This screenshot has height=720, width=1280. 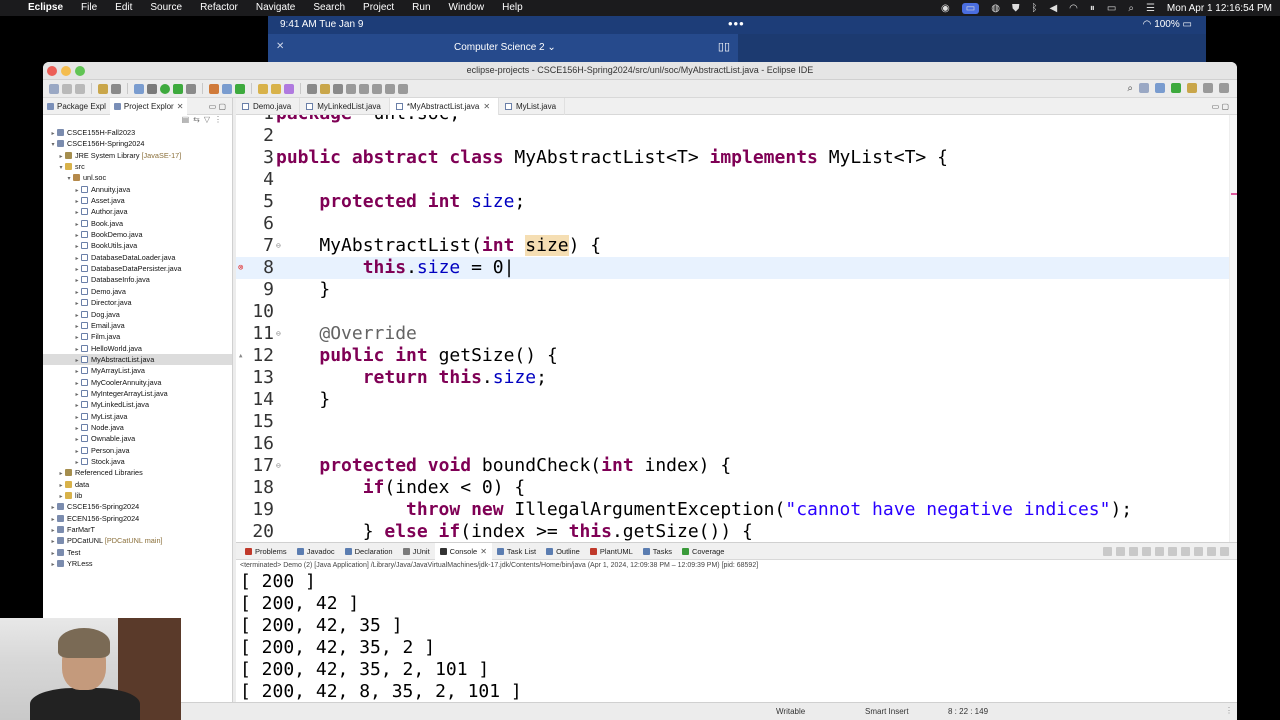 I want to click on editor-tab: MyLinkedList.java, so click(x=345, y=106).